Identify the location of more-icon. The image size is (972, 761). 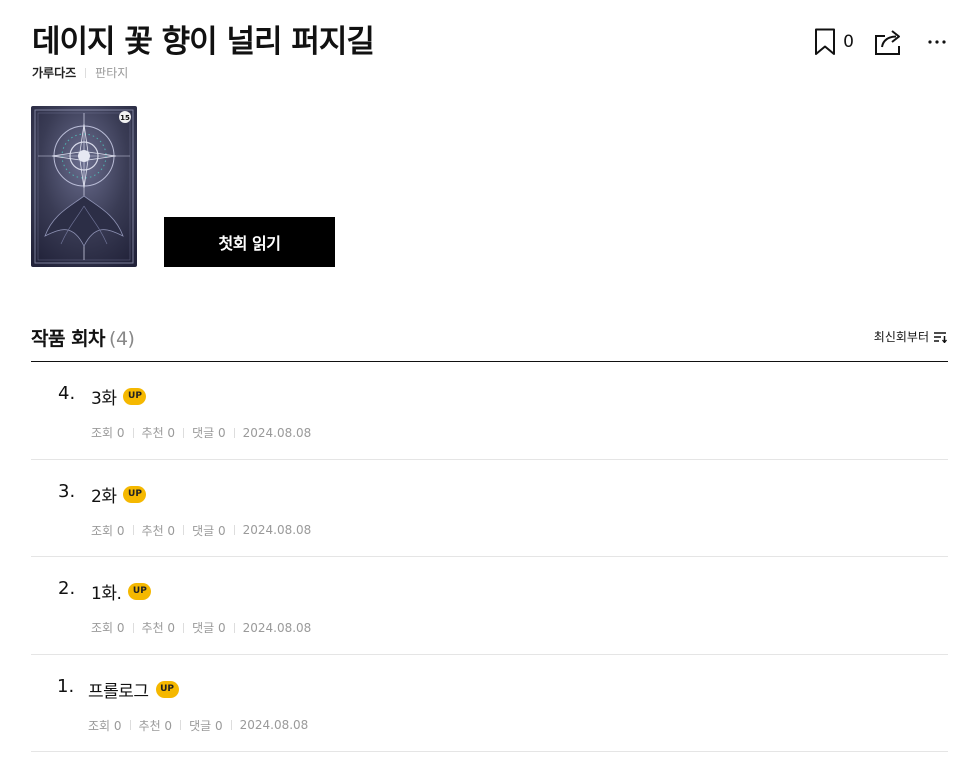
(937, 42).